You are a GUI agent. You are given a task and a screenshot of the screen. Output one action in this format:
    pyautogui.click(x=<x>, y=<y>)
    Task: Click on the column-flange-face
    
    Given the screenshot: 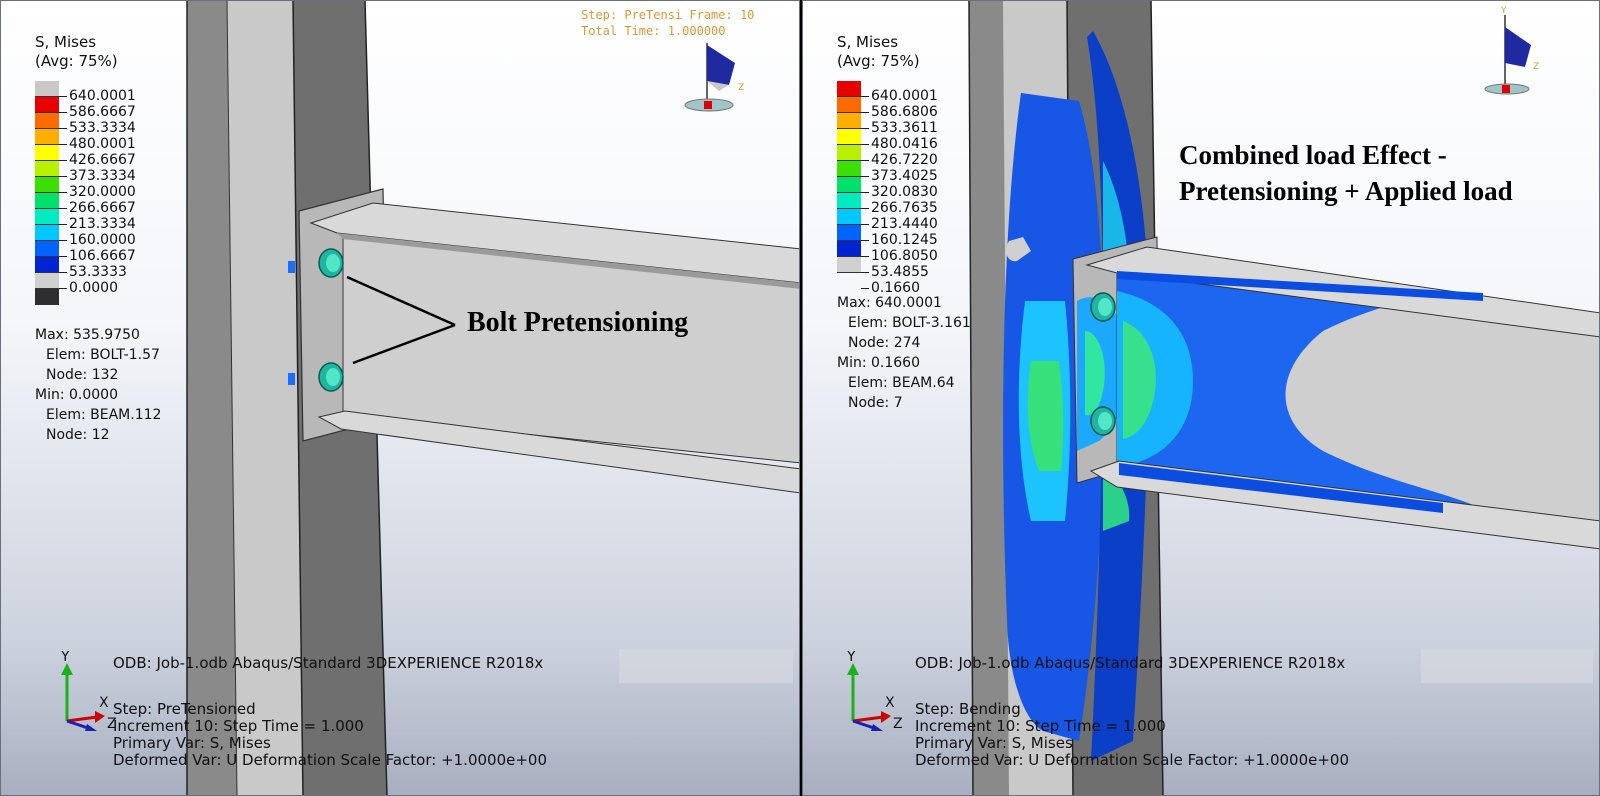 What is the action you would take?
    pyautogui.click(x=265, y=398)
    